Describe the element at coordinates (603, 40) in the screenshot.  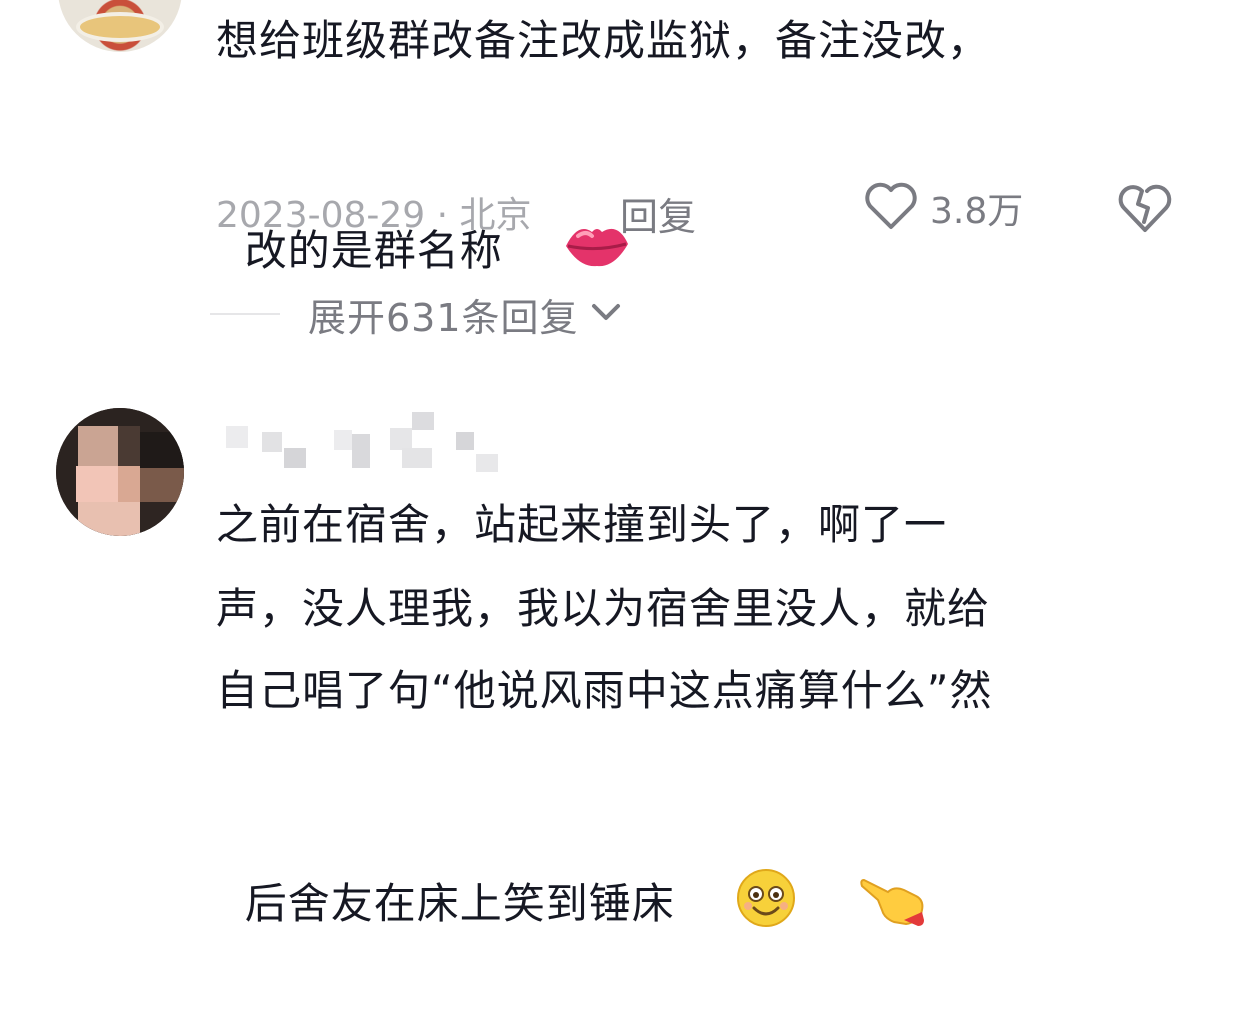
I see `comment-text-line: 想给班级群改备注改成监狱，备注没改，` at that location.